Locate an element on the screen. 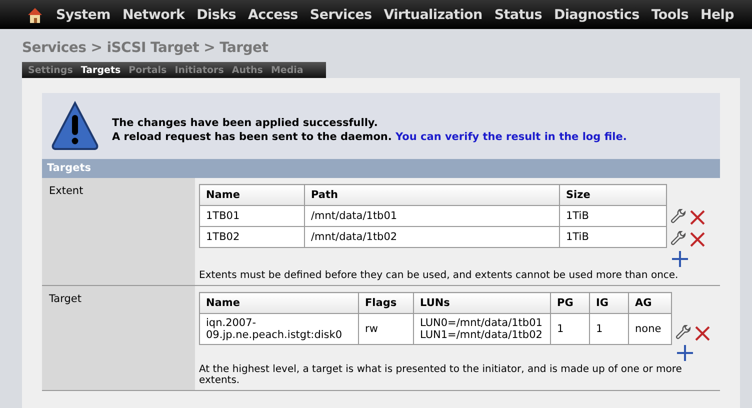 This screenshot has width=752, height=408. tab: Initiators is located at coordinates (199, 70).